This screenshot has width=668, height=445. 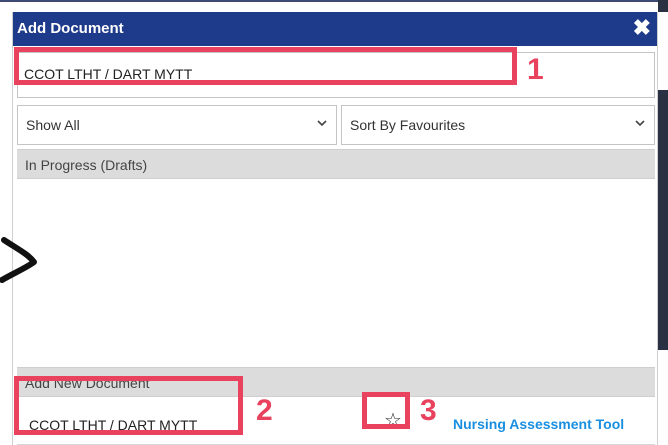 What do you see at coordinates (408, 125) in the screenshot?
I see `sort-value: Sort By Favourites` at bounding box center [408, 125].